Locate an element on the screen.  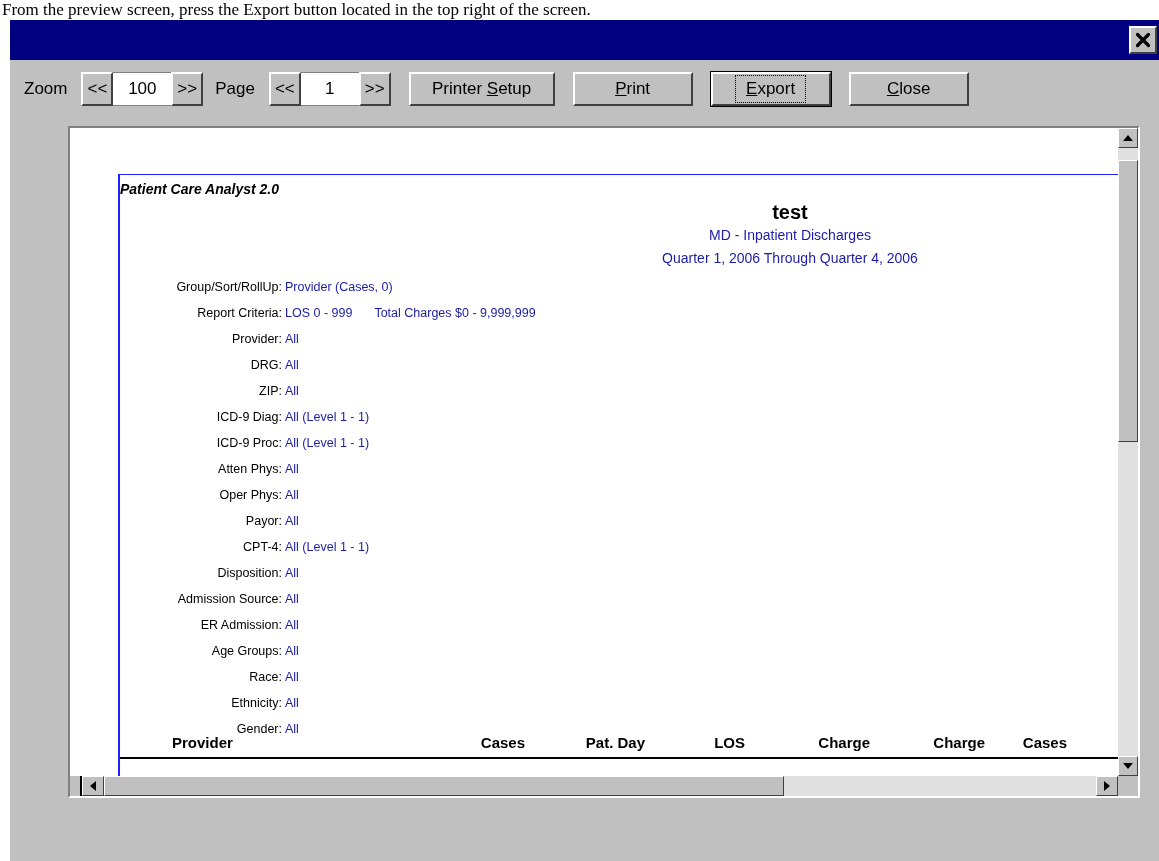
toolbar-button: Export is located at coordinates (770, 89).